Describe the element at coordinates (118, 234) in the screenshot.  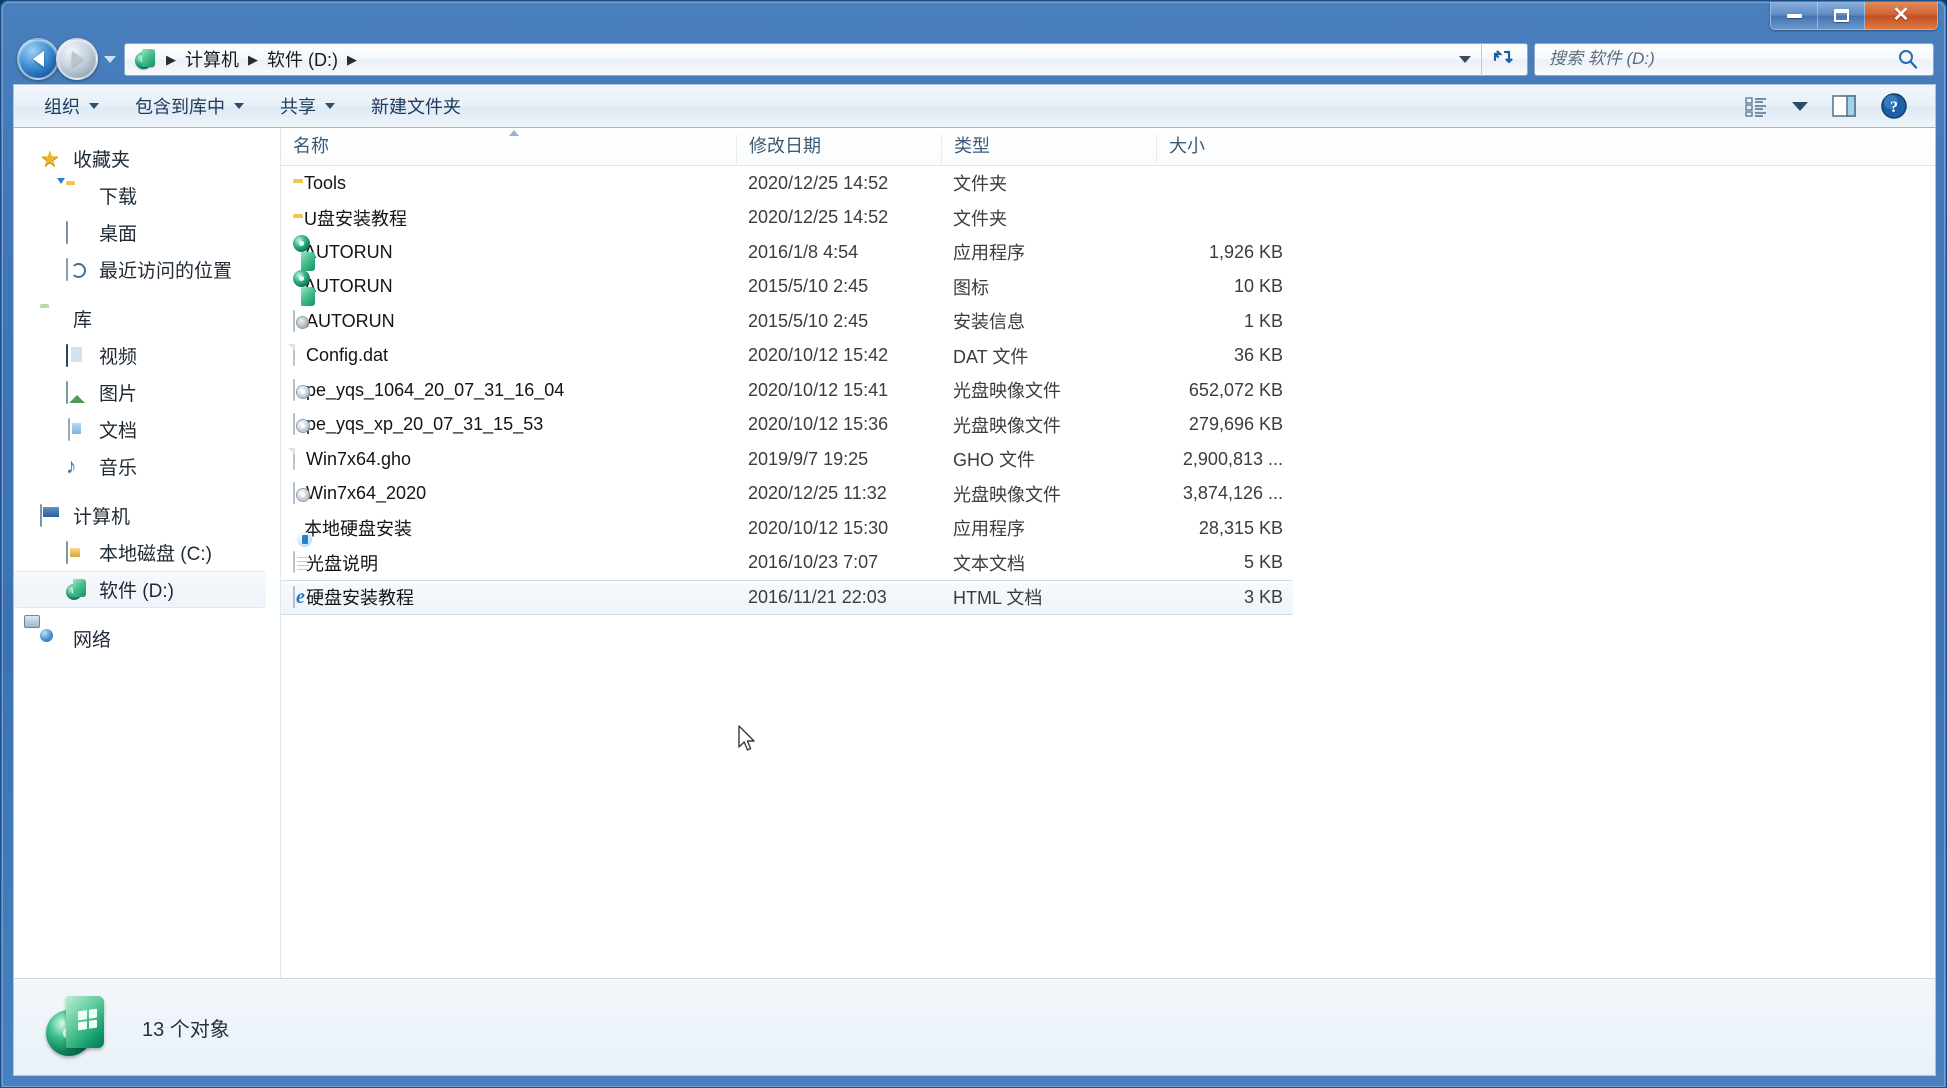
I see `sidebar-label: 桌面` at that location.